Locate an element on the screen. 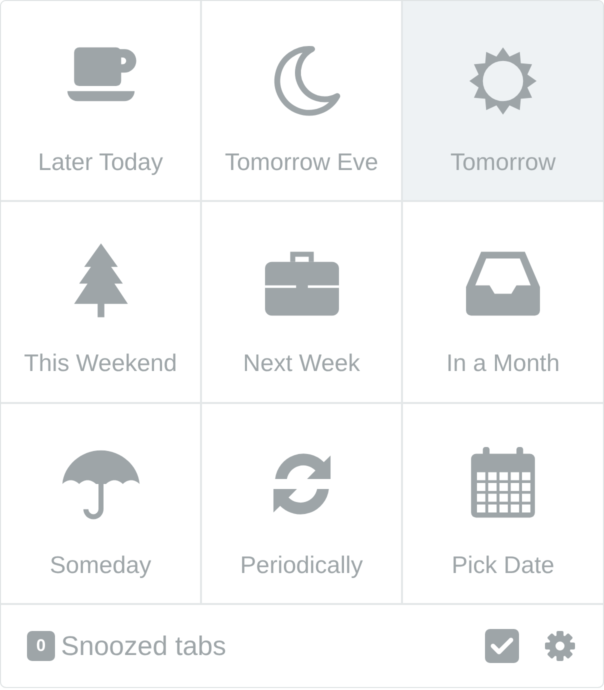 This screenshot has width=604, height=690. count-badge: 0 is located at coordinates (41, 646).